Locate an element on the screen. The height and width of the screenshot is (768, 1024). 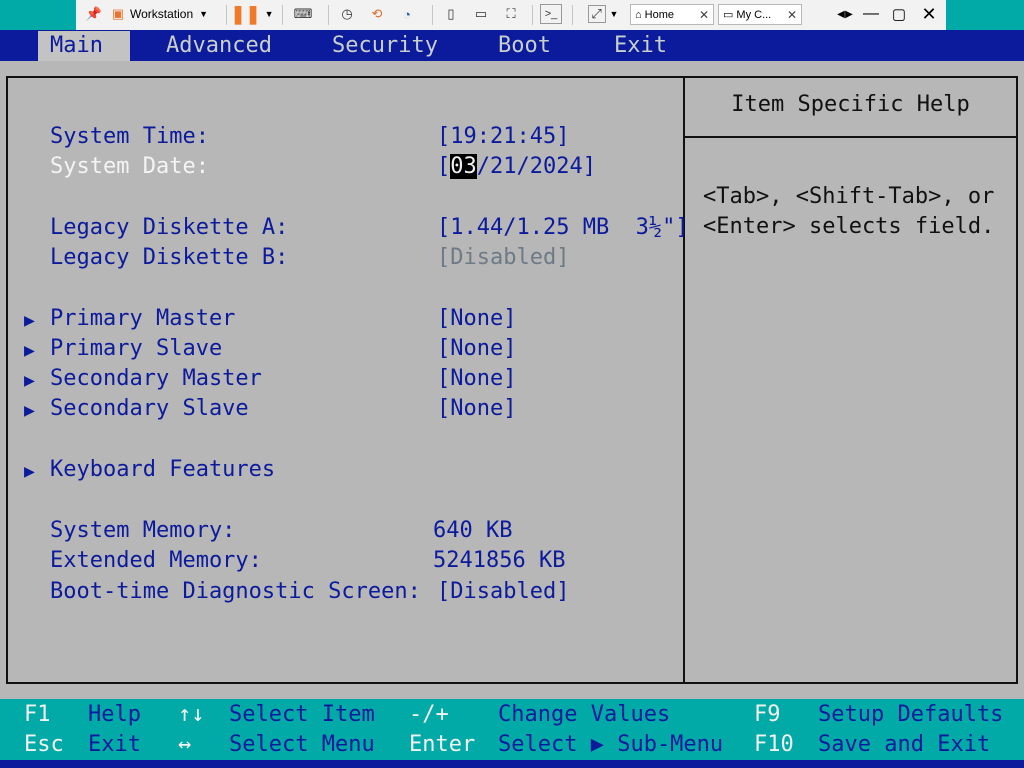
workstation-dropdown: ▣ Workstation ▼ is located at coordinates (170, 14).